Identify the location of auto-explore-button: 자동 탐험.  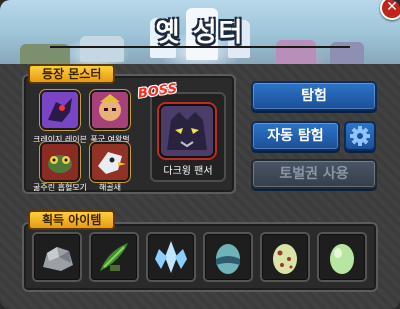
(295, 136).